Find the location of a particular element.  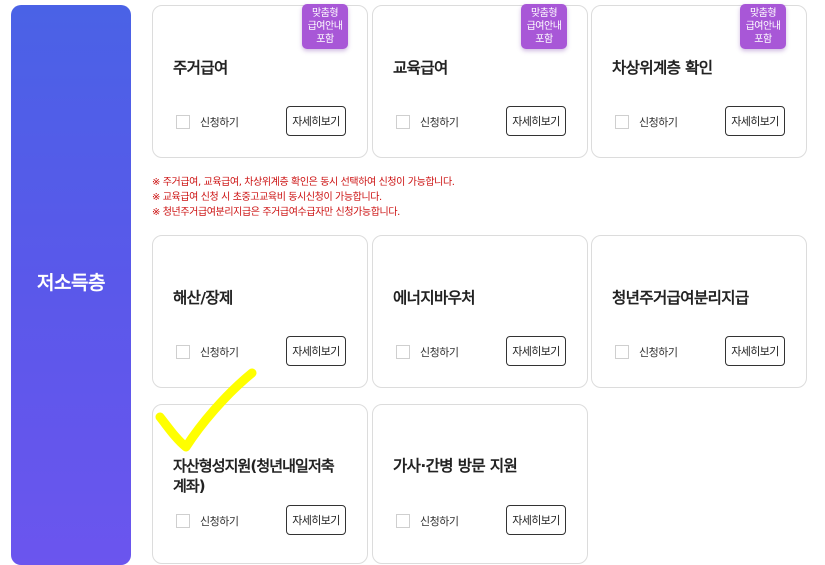

card-title: 가사·간병 방문 지원 is located at coordinates (455, 466).